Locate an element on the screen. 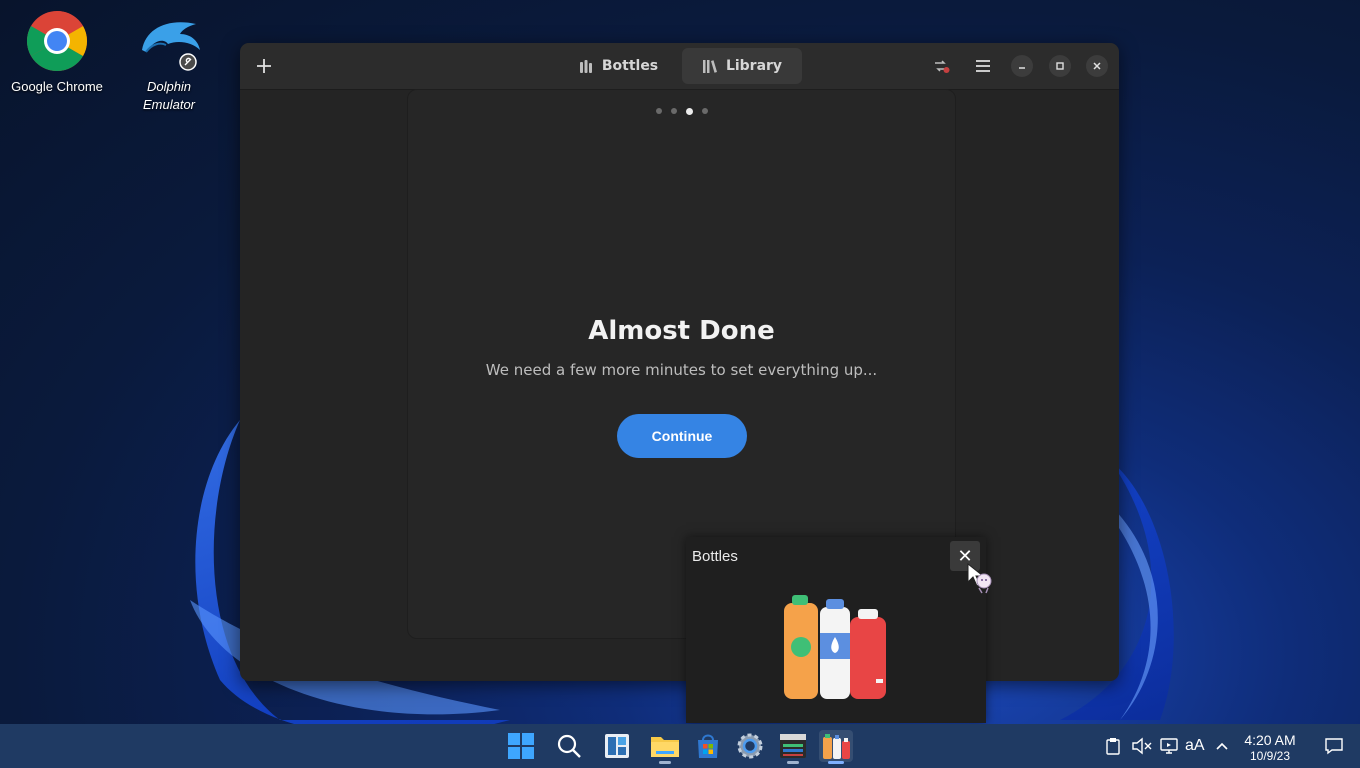 The width and height of the screenshot is (1360, 768). search-icon is located at coordinates (569, 746).